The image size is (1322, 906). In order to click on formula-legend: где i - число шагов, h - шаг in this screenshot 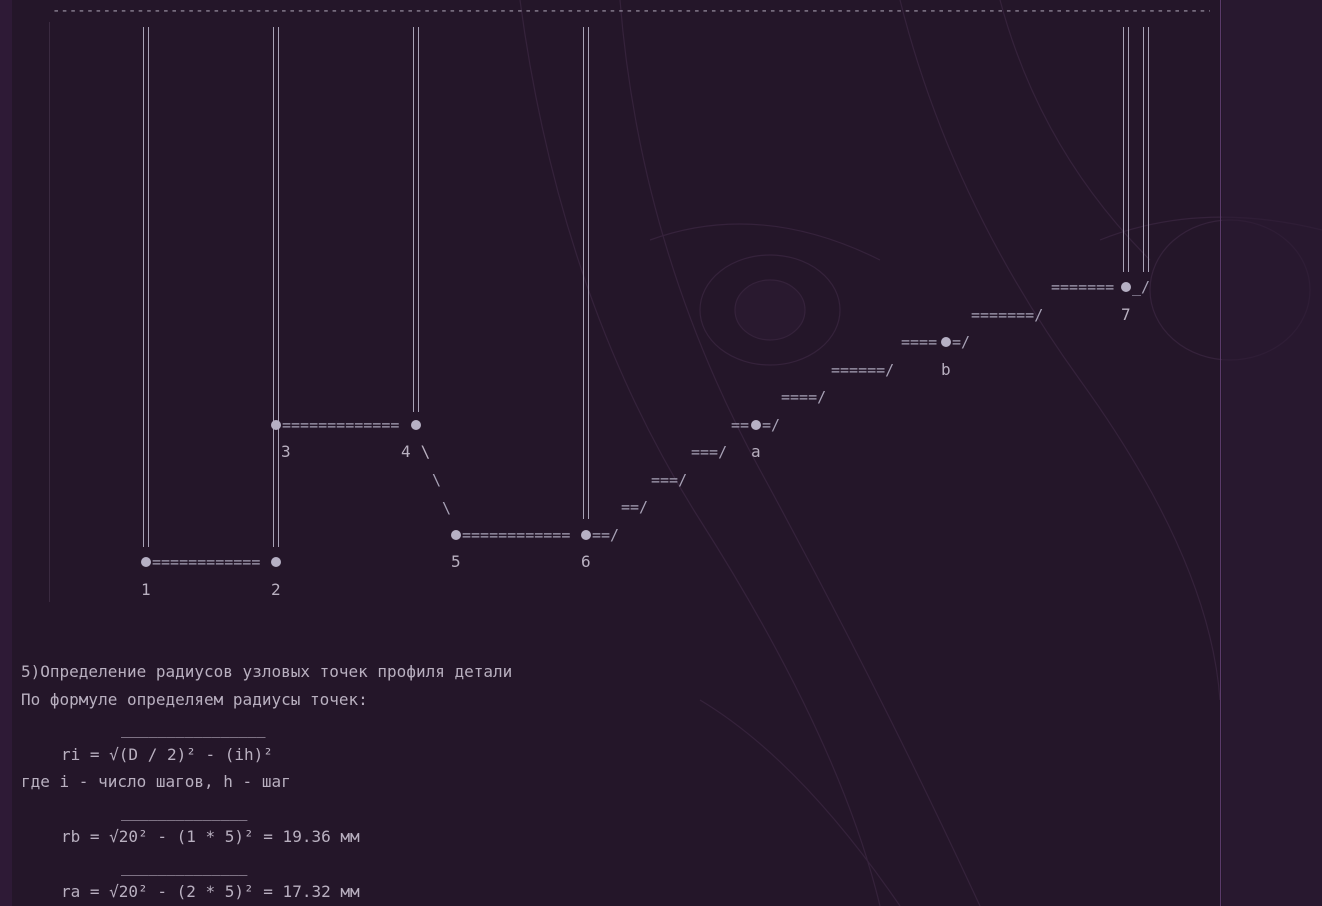, I will do `click(156, 781)`.